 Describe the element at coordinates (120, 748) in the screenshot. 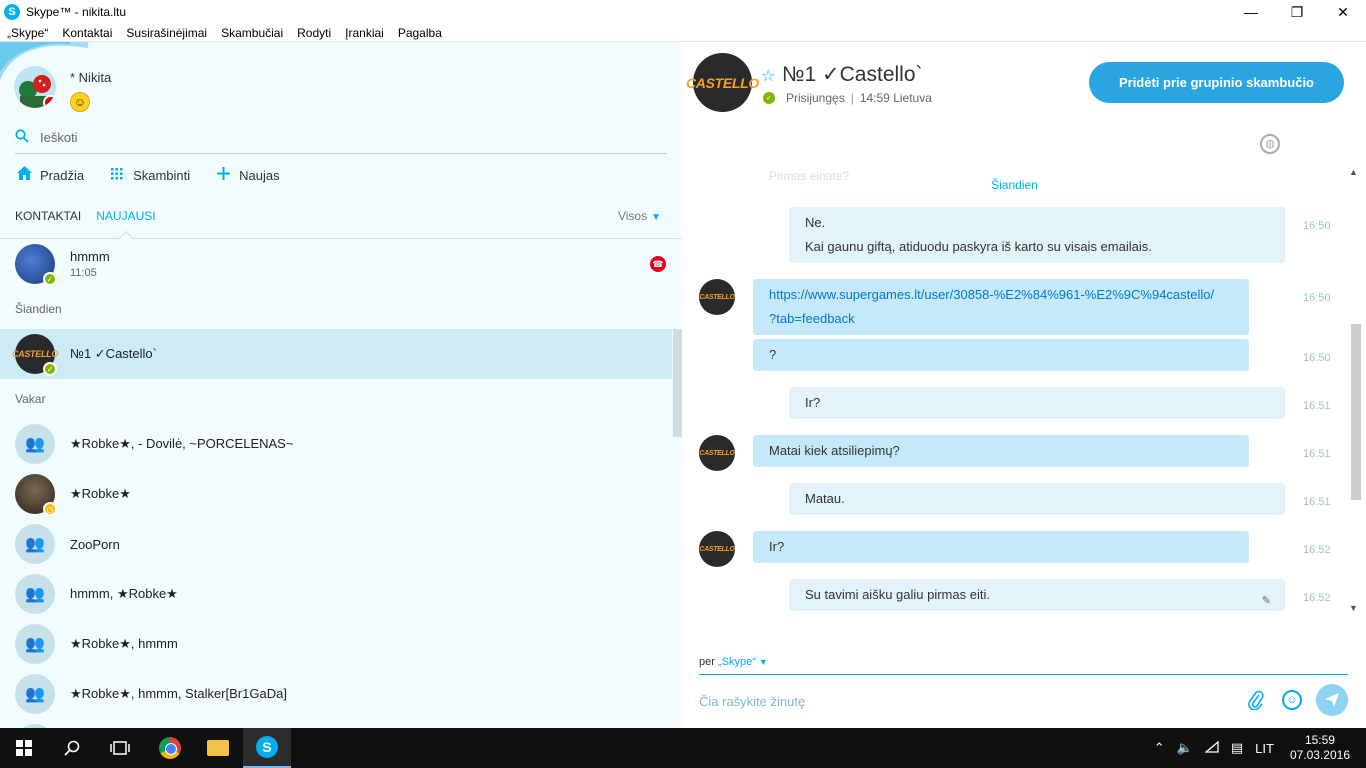

I see `task-view-icon` at that location.